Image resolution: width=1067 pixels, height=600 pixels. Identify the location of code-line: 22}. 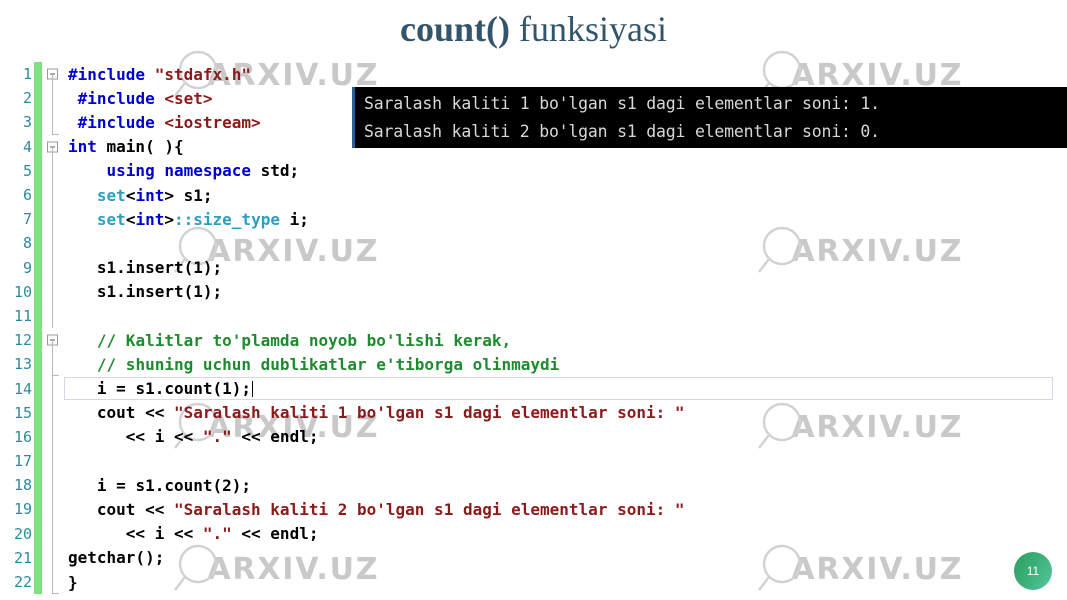
(533, 582).